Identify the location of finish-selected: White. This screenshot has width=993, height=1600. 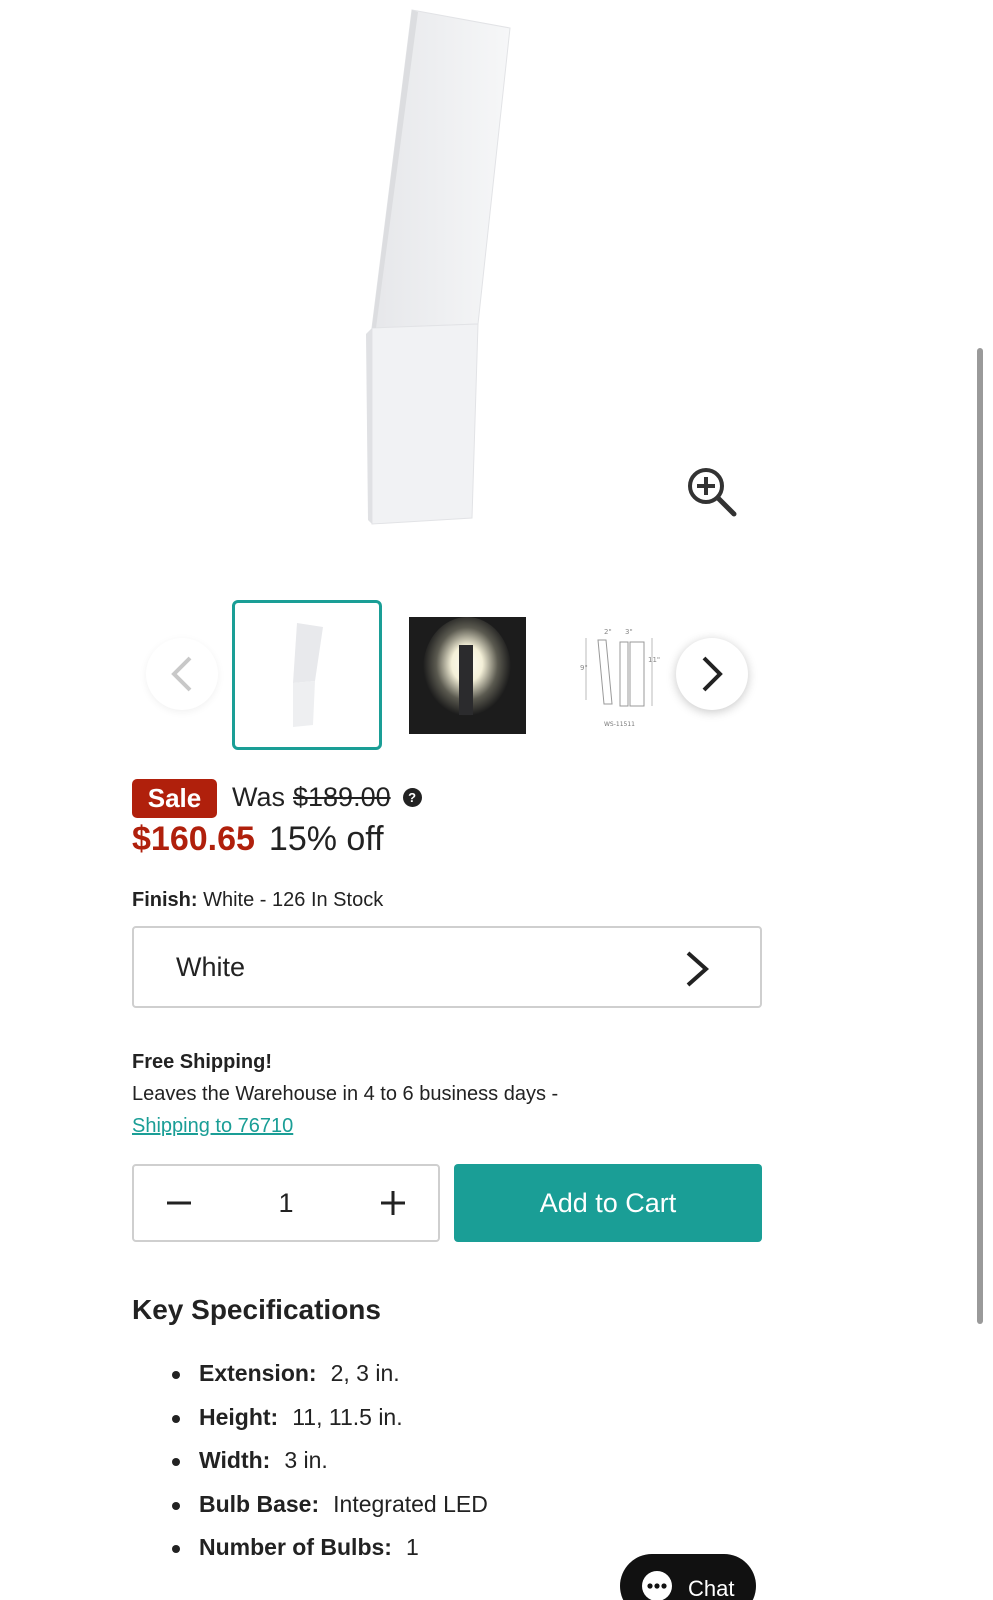
(211, 966).